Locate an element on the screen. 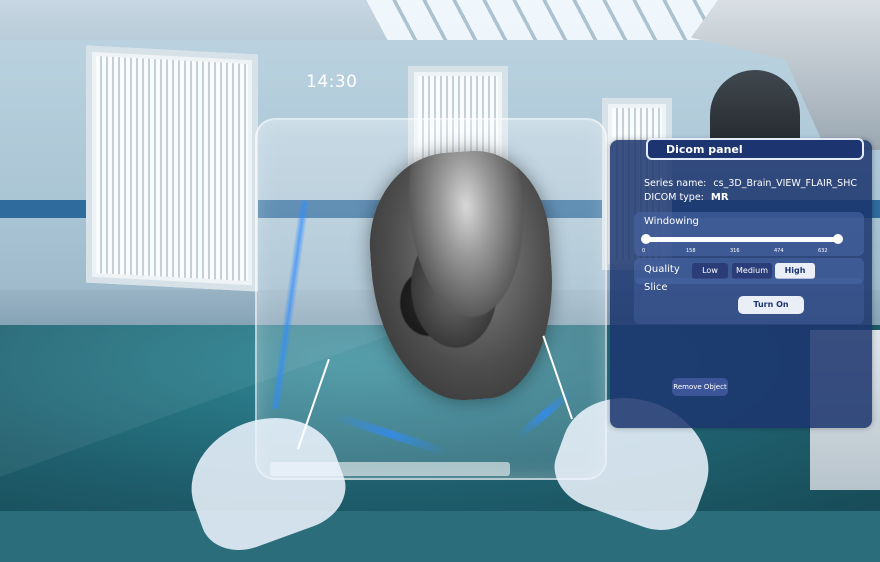 This screenshot has width=880, height=562. windowing-section: Windowing 0 158 316 474 632 is located at coordinates (749, 234).